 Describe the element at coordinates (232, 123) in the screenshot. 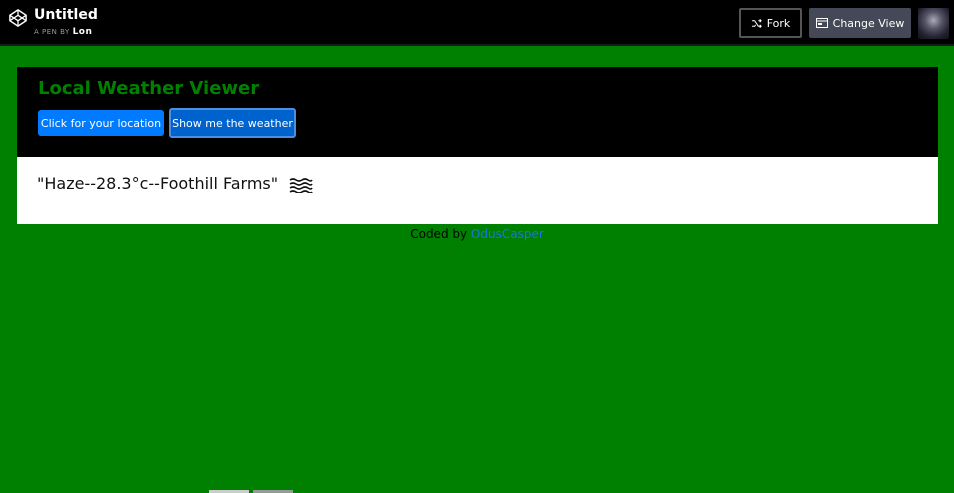

I see `show-weather-button: Show me the weather` at that location.